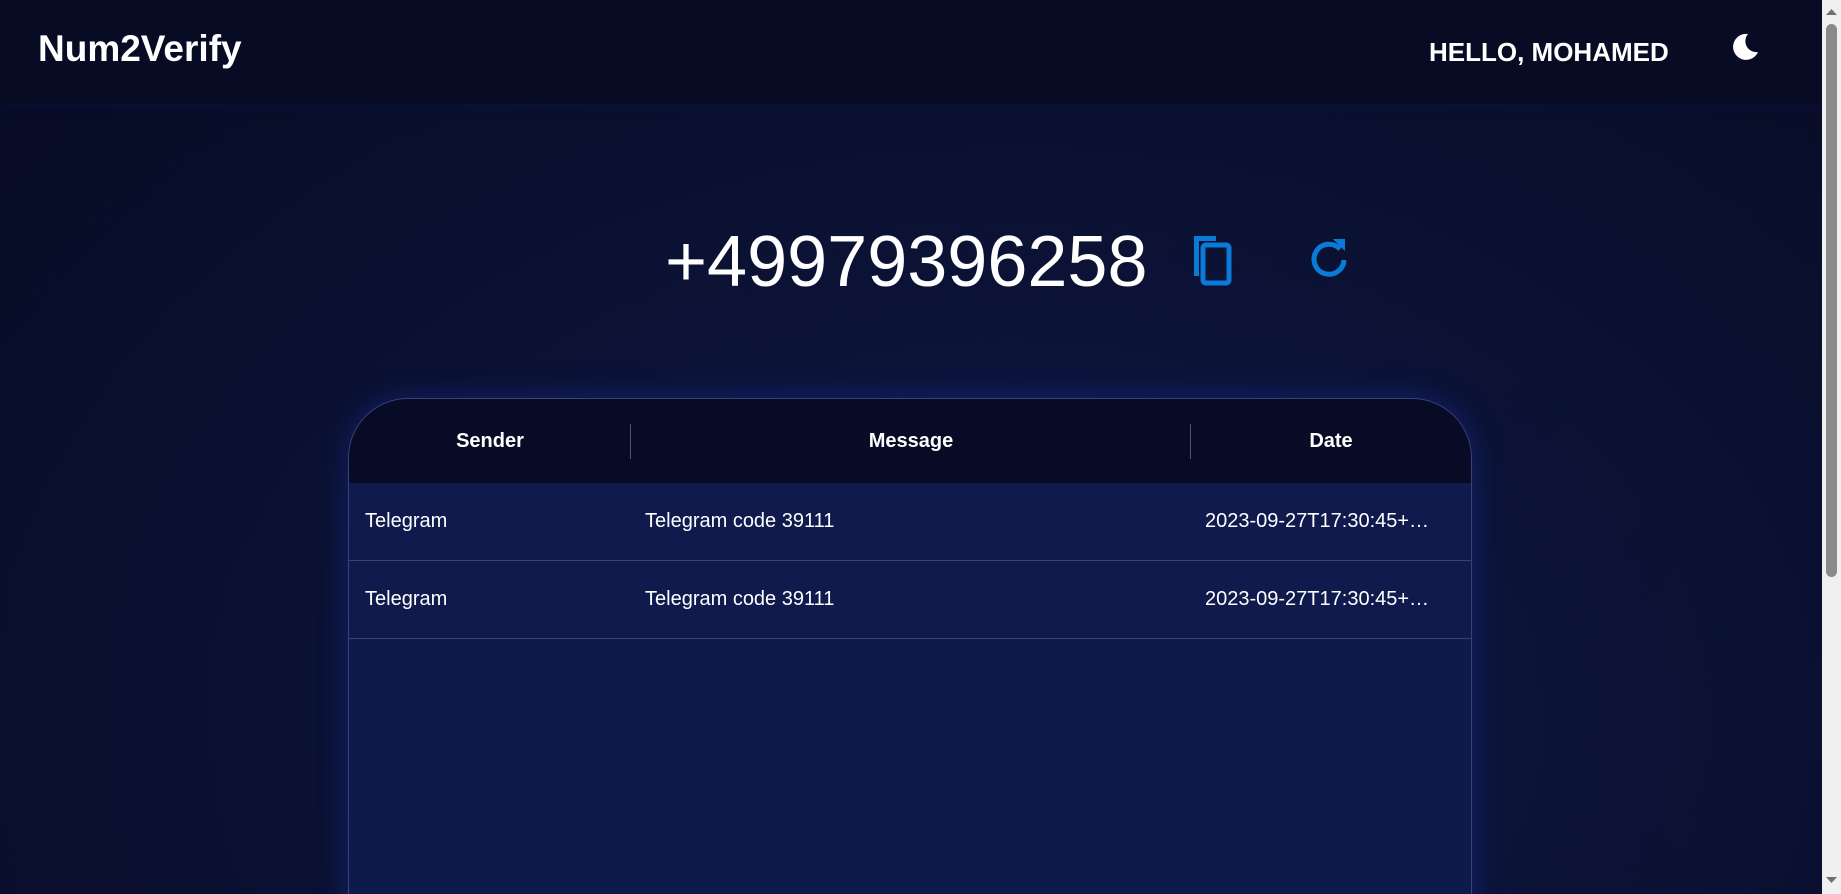 The image size is (1841, 894). I want to click on scroll-down-arrow-icon, so click(1831, 880).